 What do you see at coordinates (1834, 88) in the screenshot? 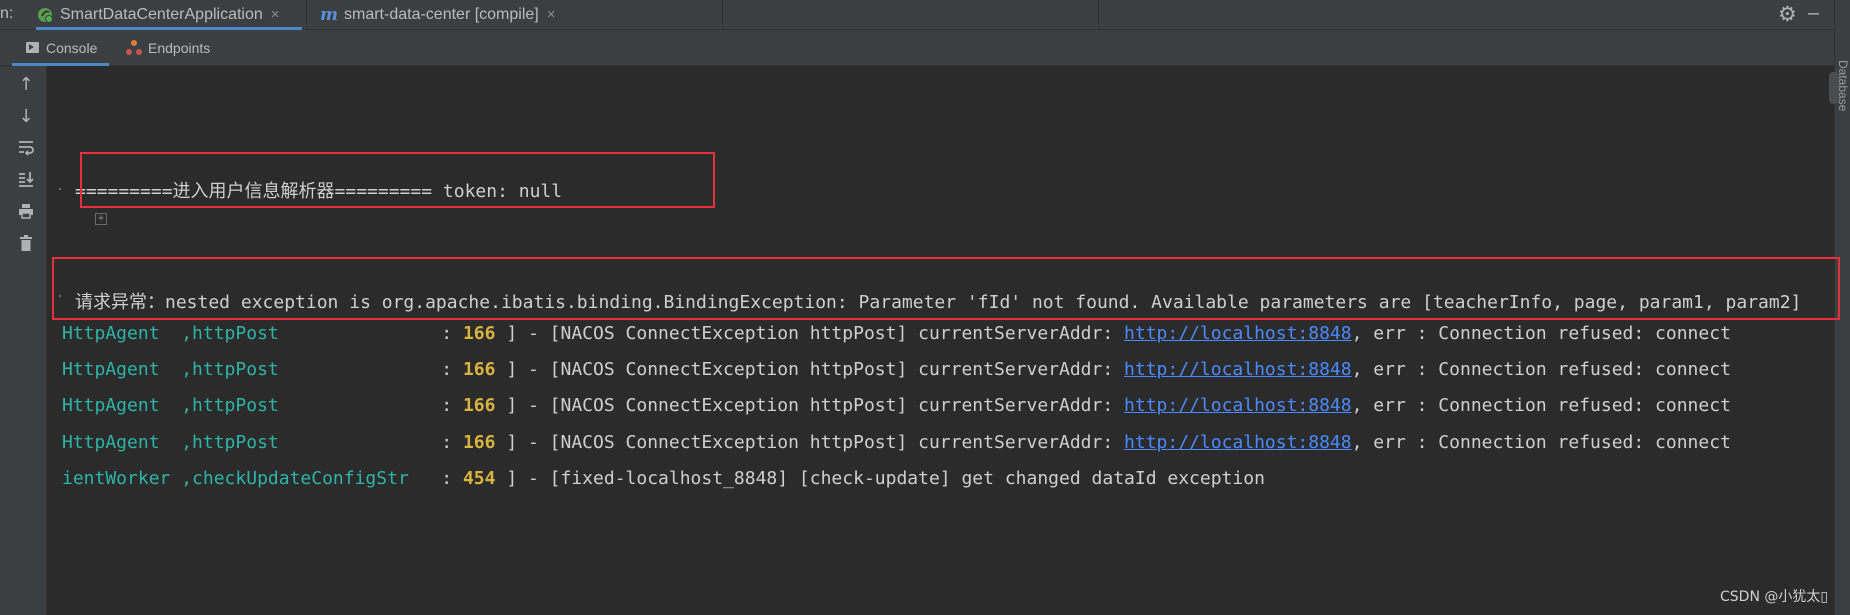
I see `console-scrollbar` at bounding box center [1834, 88].